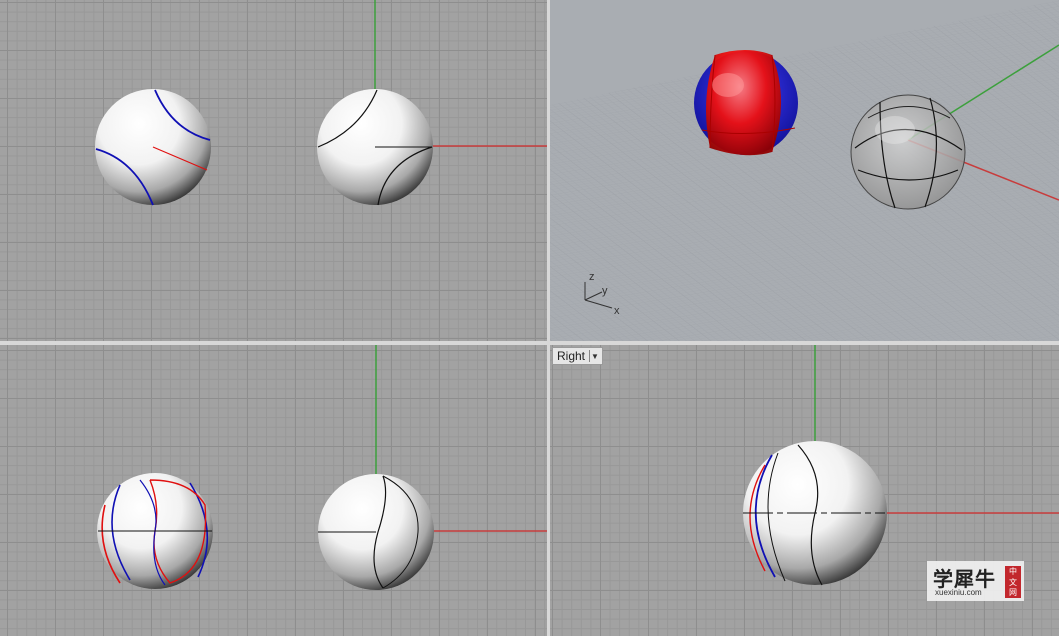 The height and width of the screenshot is (636, 1059). What do you see at coordinates (908, 152) in the screenshot?
I see `sphere-glass` at bounding box center [908, 152].